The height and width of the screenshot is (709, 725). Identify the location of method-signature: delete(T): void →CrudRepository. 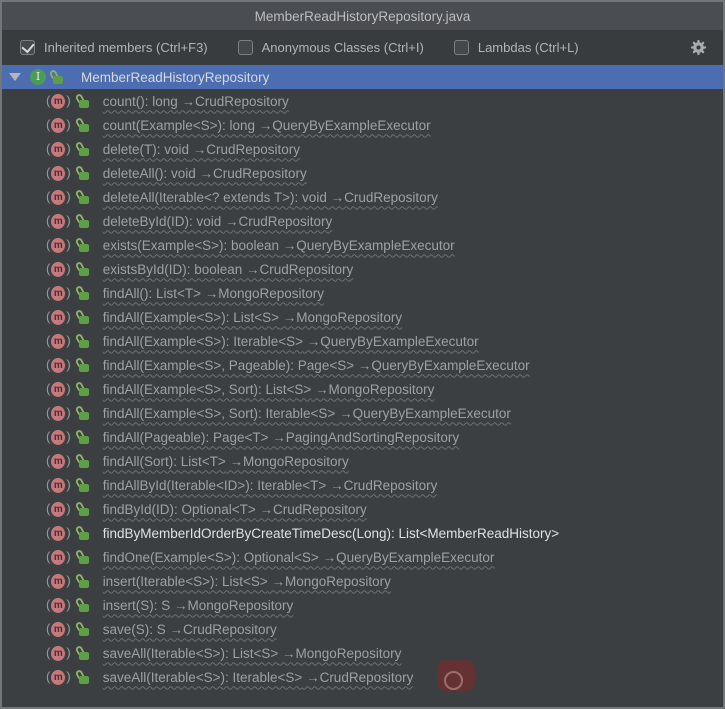
(201, 149).